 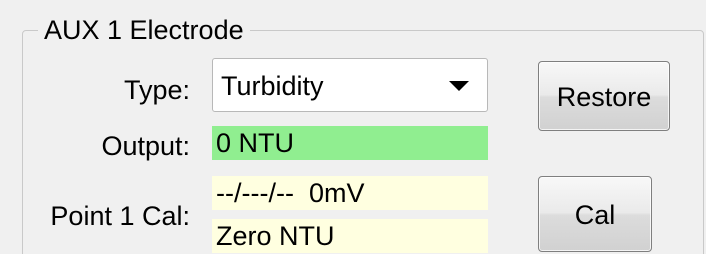 What do you see at coordinates (290, 193) in the screenshot?
I see `calibration-date-mv: --/---/-- 0mV` at bounding box center [290, 193].